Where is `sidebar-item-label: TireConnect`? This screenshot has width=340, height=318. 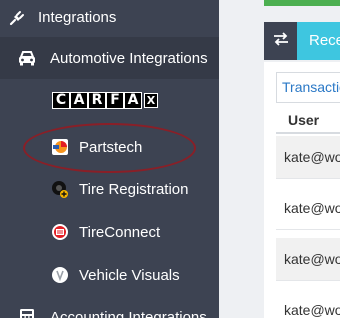
sidebar-item-label: TireConnect is located at coordinates (120, 232).